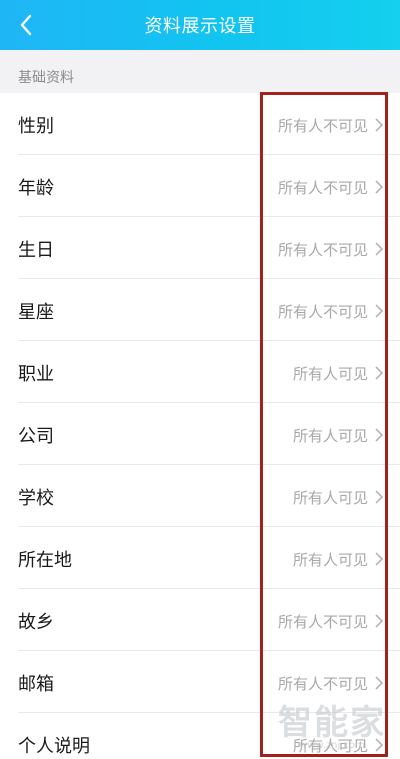  Describe the element at coordinates (200, 496) in the screenshot. I see `row-school: 学校 所有人可见` at that location.